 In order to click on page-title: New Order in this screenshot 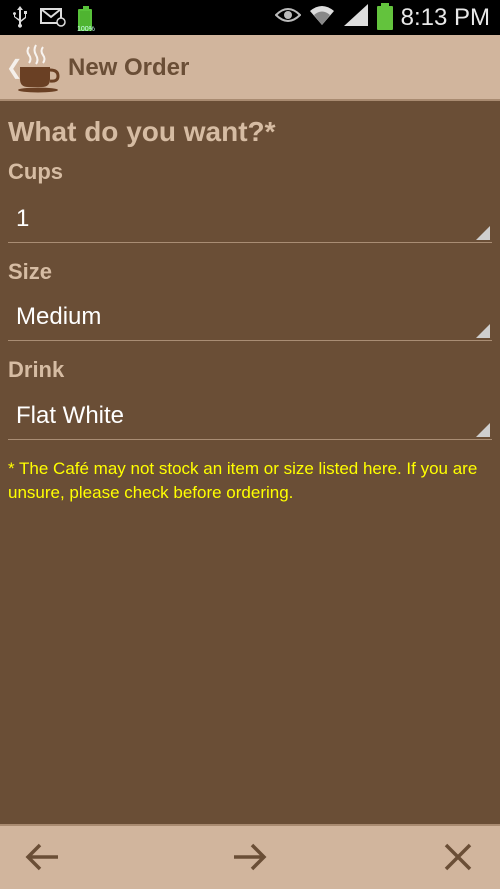, I will do `click(129, 67)`.